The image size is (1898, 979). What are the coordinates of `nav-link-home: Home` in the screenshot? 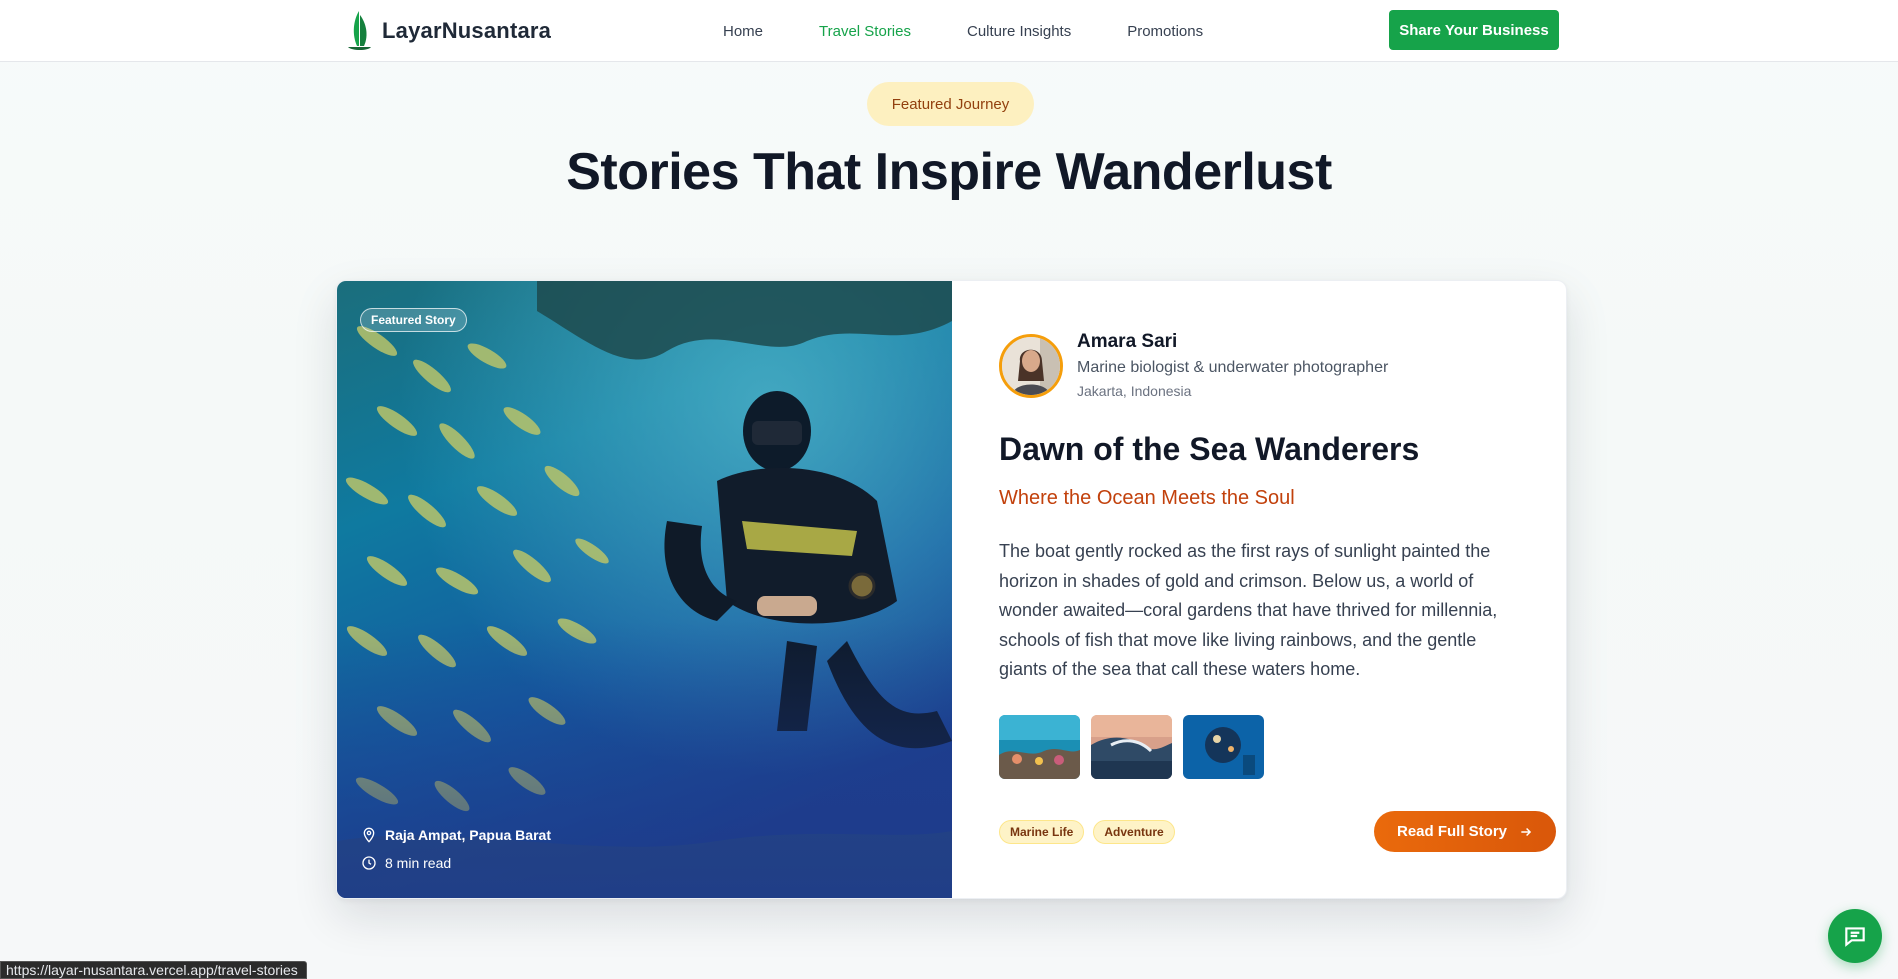 It's located at (743, 31).